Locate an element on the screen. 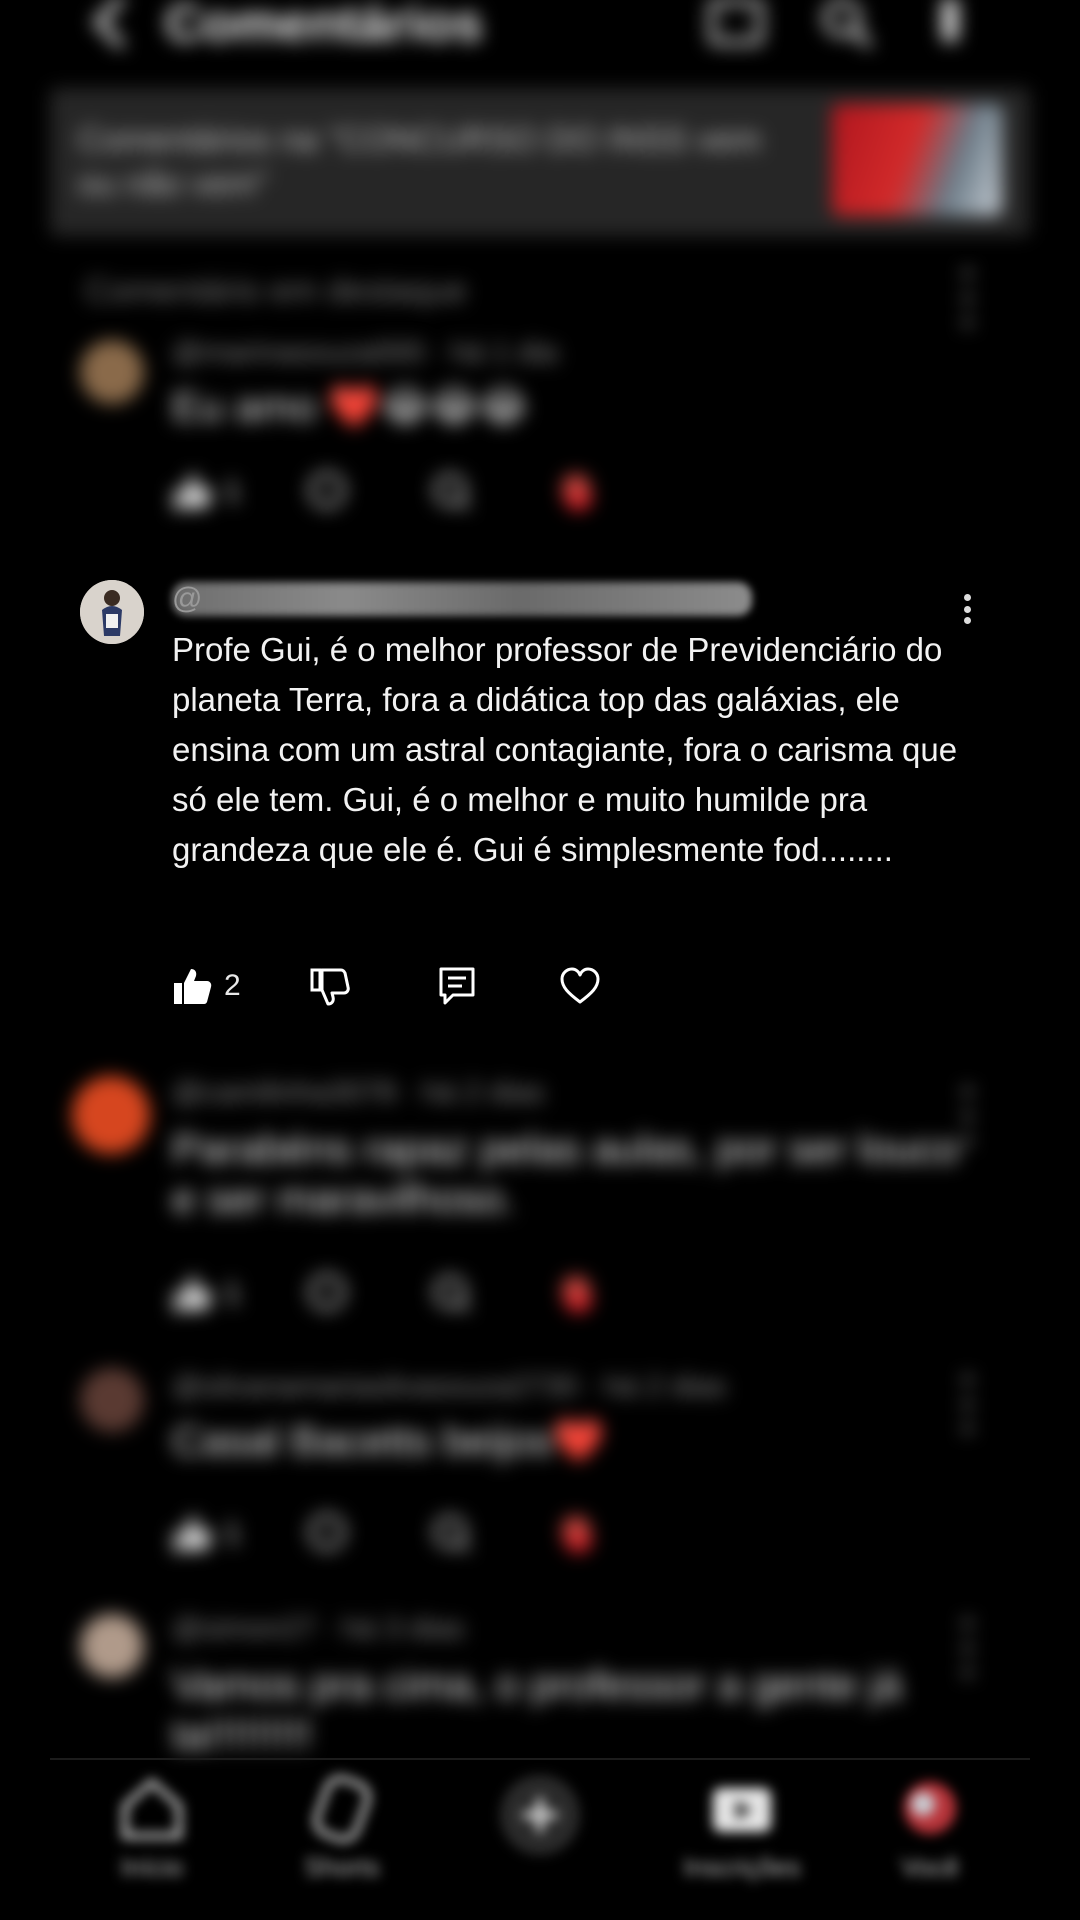 The image size is (1080, 1920). comment-handle: @simon27 · há 3 dias is located at coordinates (318, 1629).